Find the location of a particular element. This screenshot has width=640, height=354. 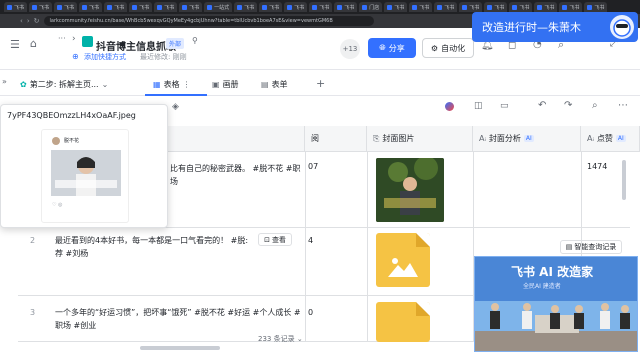

row-1-text: 比有自己的秘密武器。 #脱不花 #职场 is located at coordinates (237, 175).